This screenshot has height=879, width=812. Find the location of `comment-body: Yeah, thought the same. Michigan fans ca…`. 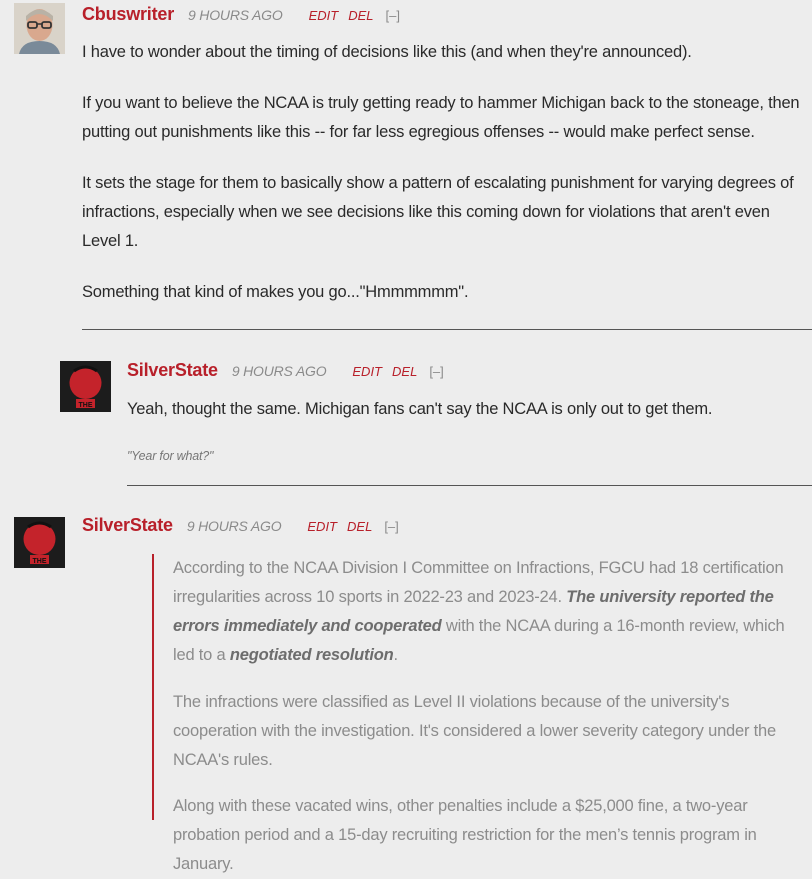

comment-body: Yeah, thought the same. Michigan fans ca… is located at coordinates (467, 409).